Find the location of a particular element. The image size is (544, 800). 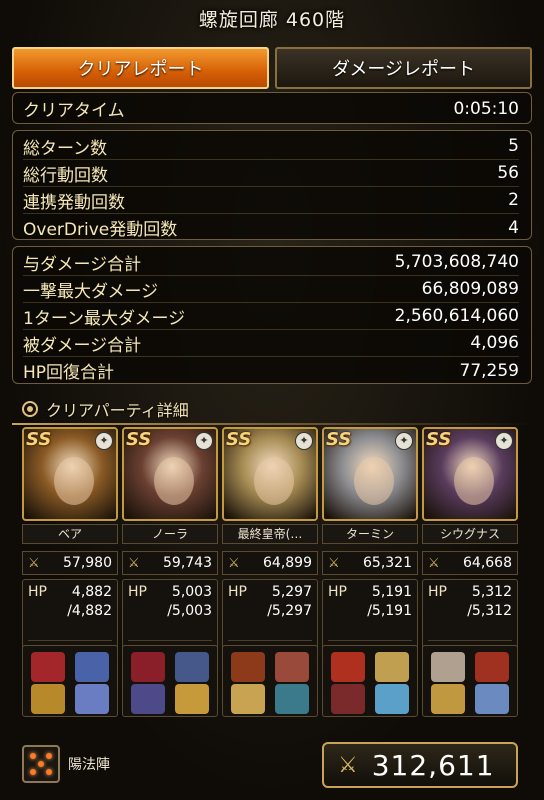

total-power-value: 312,611 is located at coordinates (433, 765).